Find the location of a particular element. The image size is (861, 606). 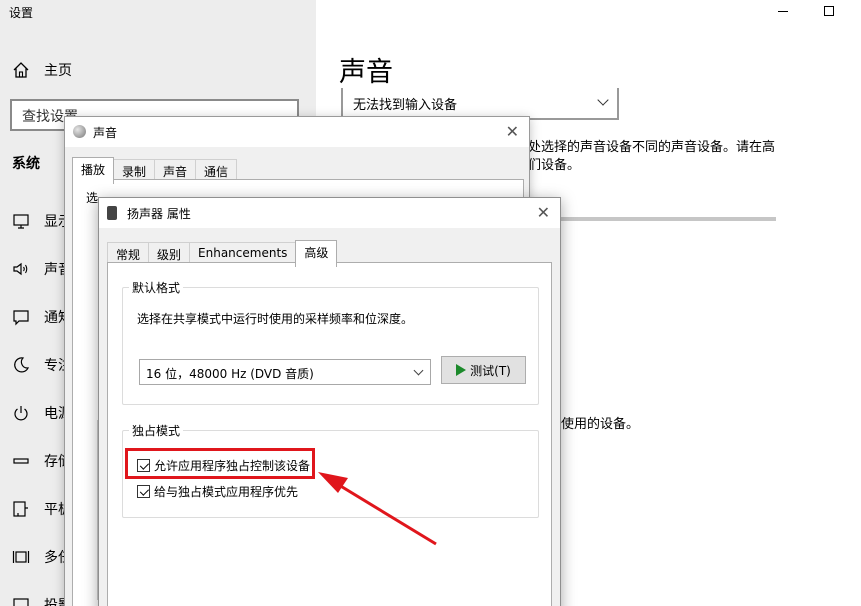

tab-advanced: 高级 is located at coordinates (316, 253).